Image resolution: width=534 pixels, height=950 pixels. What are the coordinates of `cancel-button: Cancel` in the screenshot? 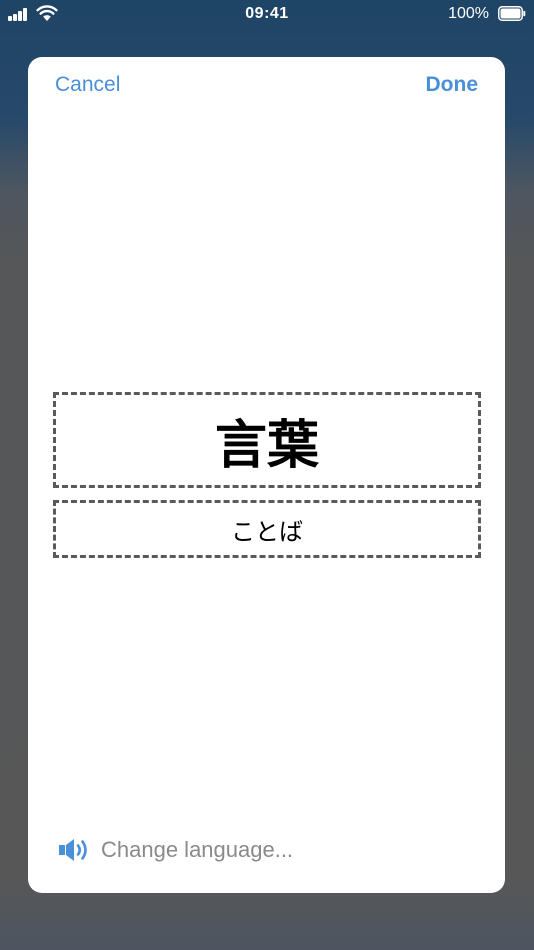 It's located at (87, 85).